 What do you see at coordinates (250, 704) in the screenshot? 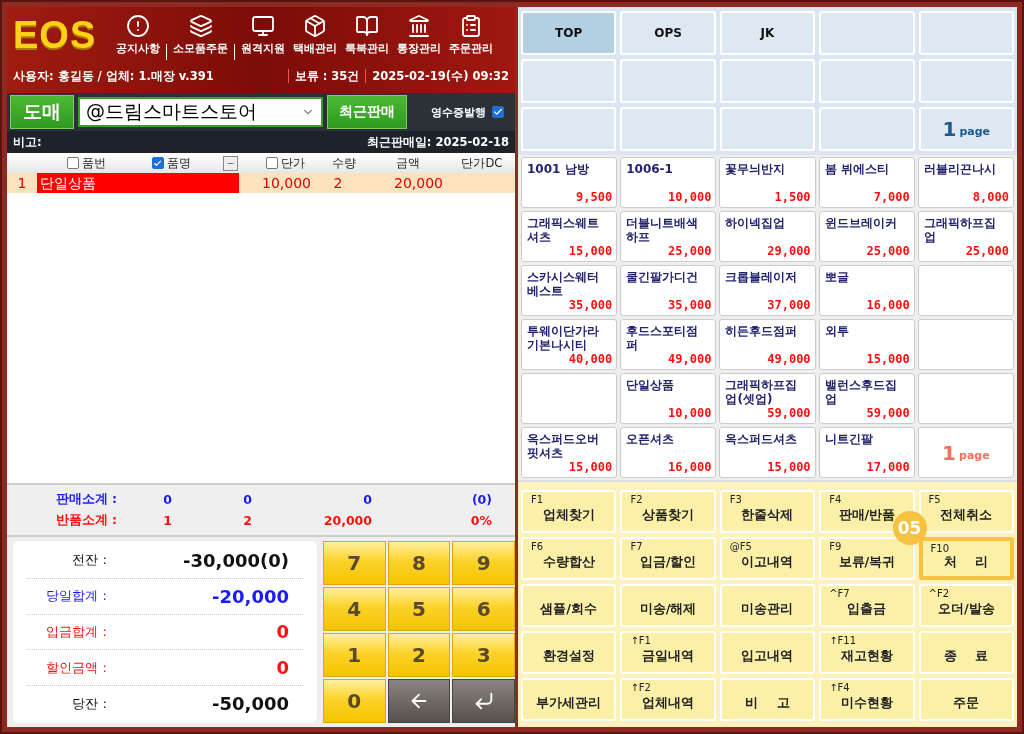
I see `balance-value: -50,000` at bounding box center [250, 704].